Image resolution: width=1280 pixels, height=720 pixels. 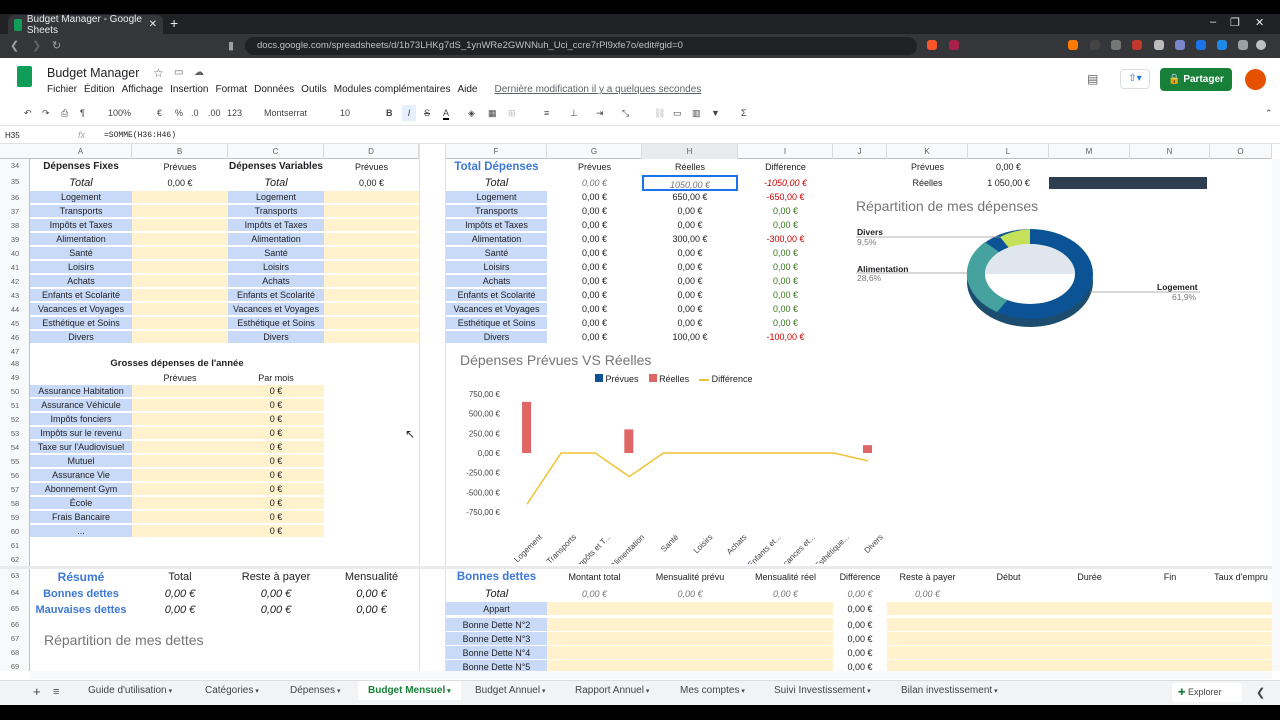 What do you see at coordinates (119, 113) in the screenshot?
I see `zoom-select: 100%` at bounding box center [119, 113].